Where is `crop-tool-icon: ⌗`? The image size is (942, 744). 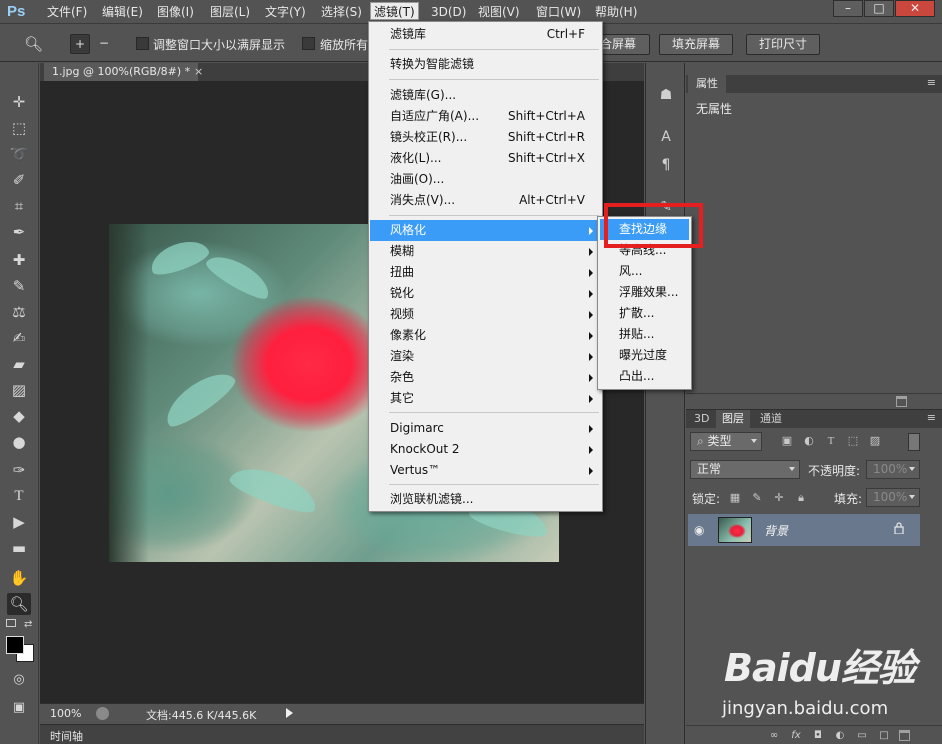
crop-tool-icon: ⌗ is located at coordinates (19, 206).